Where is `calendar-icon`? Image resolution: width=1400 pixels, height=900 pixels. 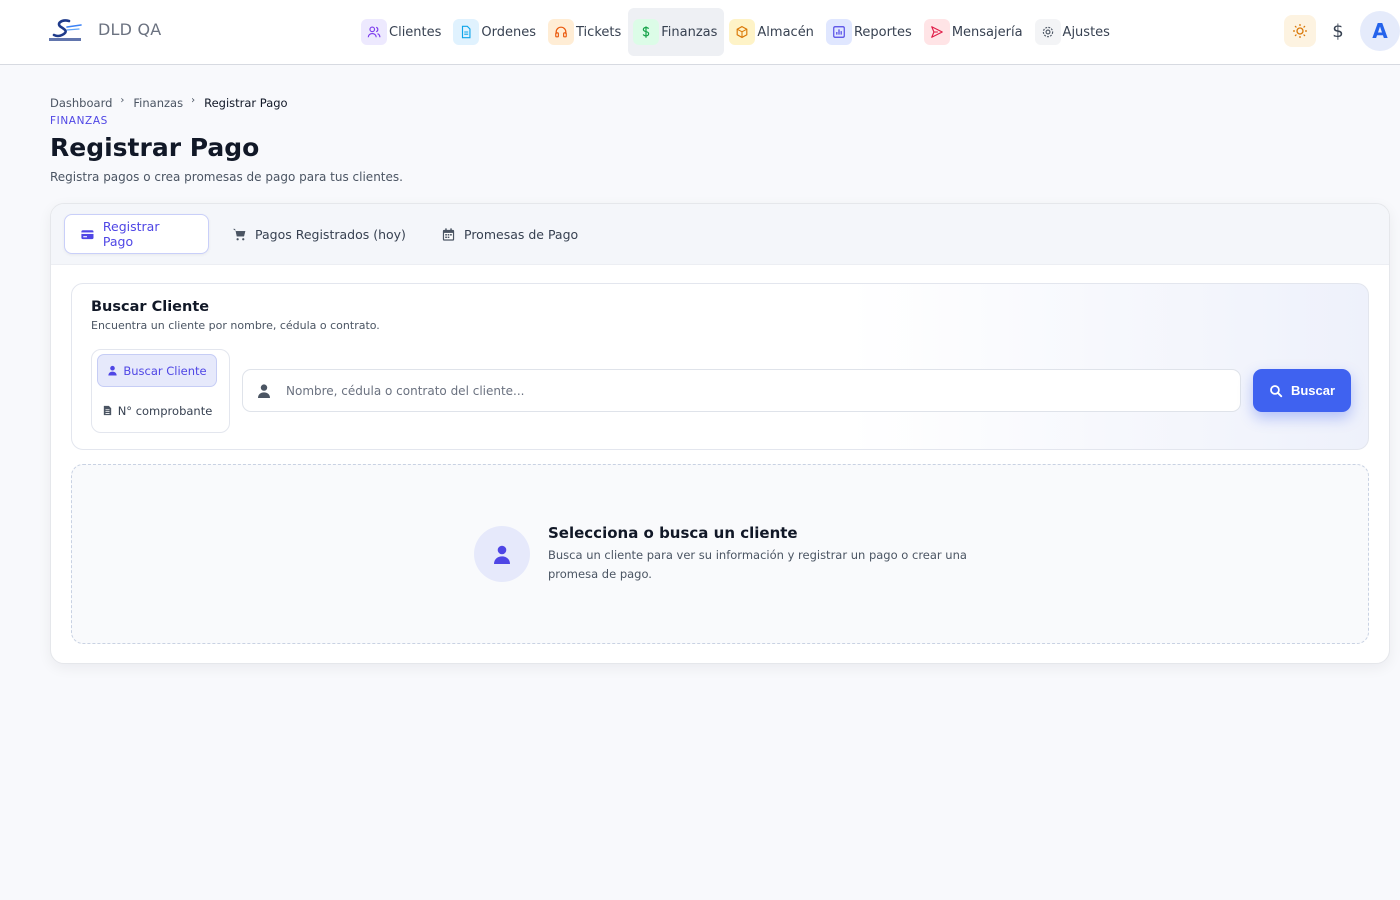 calendar-icon is located at coordinates (448, 234).